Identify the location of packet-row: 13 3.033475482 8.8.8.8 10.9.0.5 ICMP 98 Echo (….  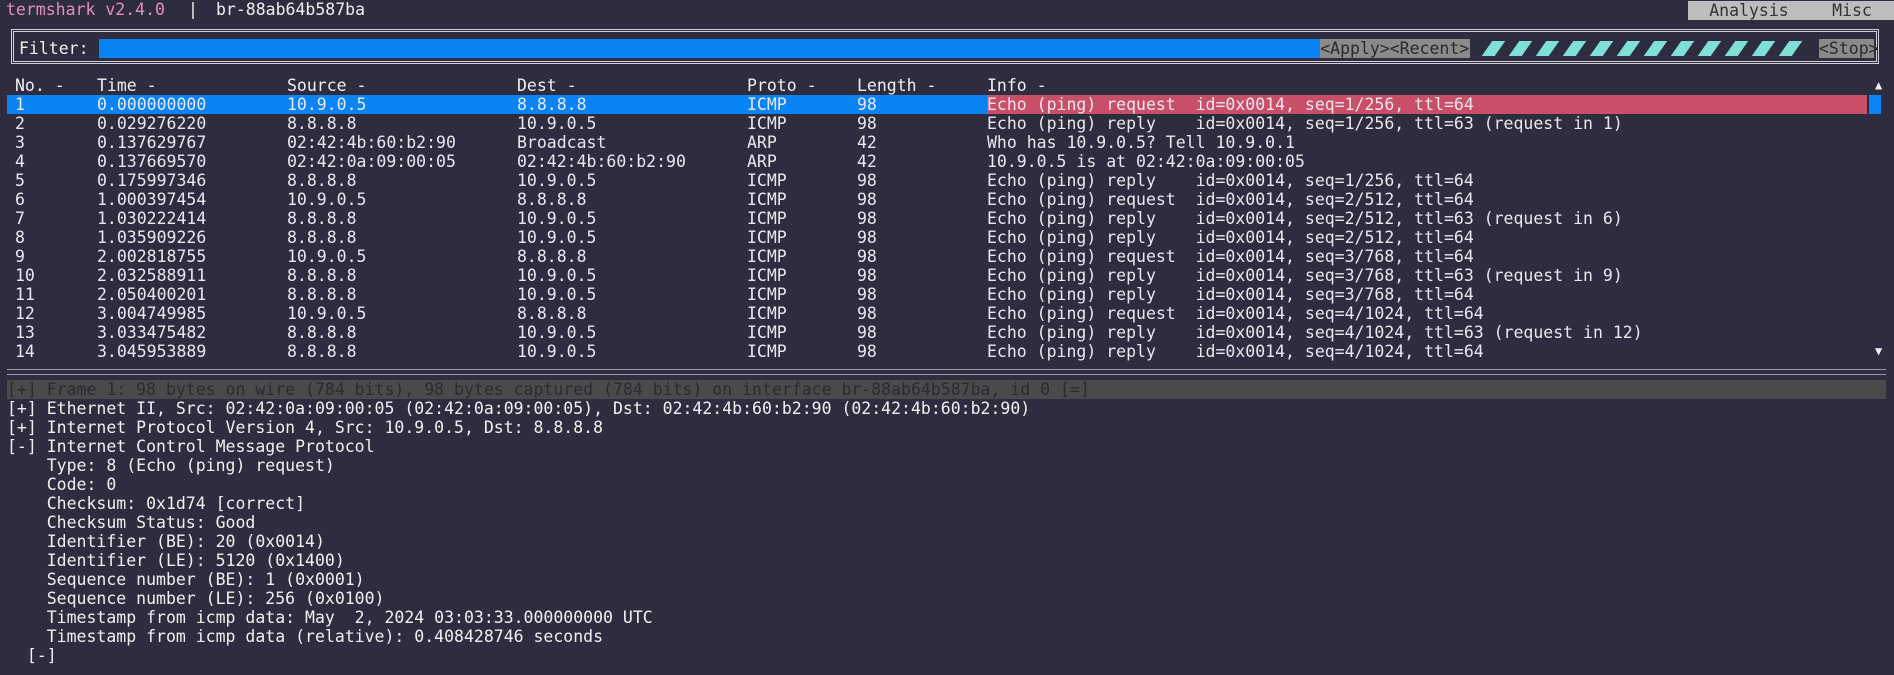
(936, 332).